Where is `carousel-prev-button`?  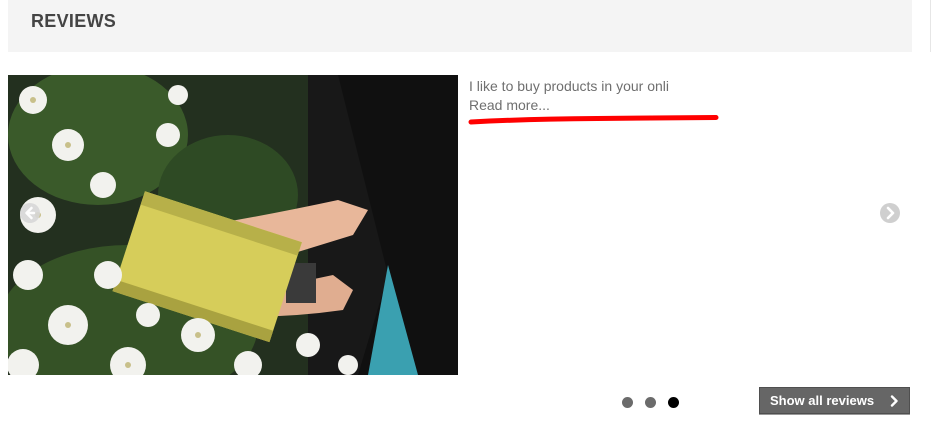
carousel-prev-button is located at coordinates (30, 213).